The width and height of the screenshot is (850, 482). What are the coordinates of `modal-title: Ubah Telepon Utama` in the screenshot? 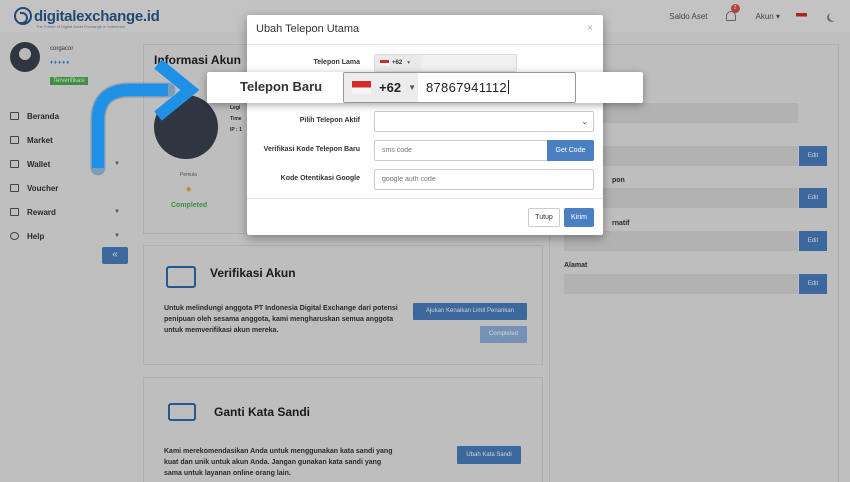 It's located at (308, 29).